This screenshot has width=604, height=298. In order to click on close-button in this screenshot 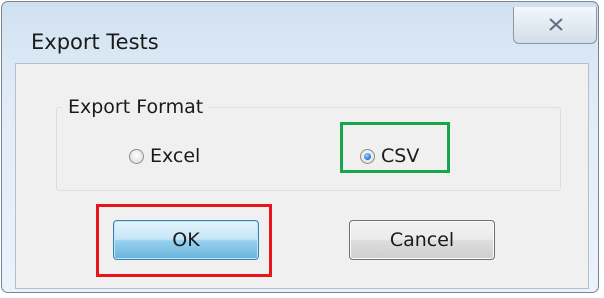, I will do `click(555, 25)`.